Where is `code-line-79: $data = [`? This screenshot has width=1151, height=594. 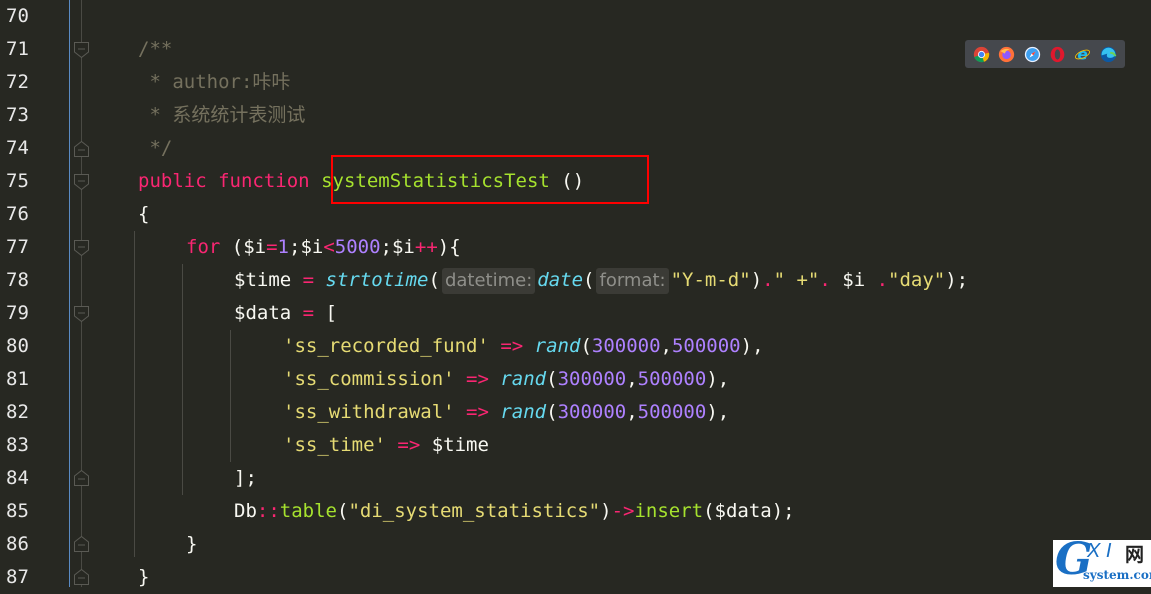 code-line-79: $data = [ is located at coordinates (285, 313).